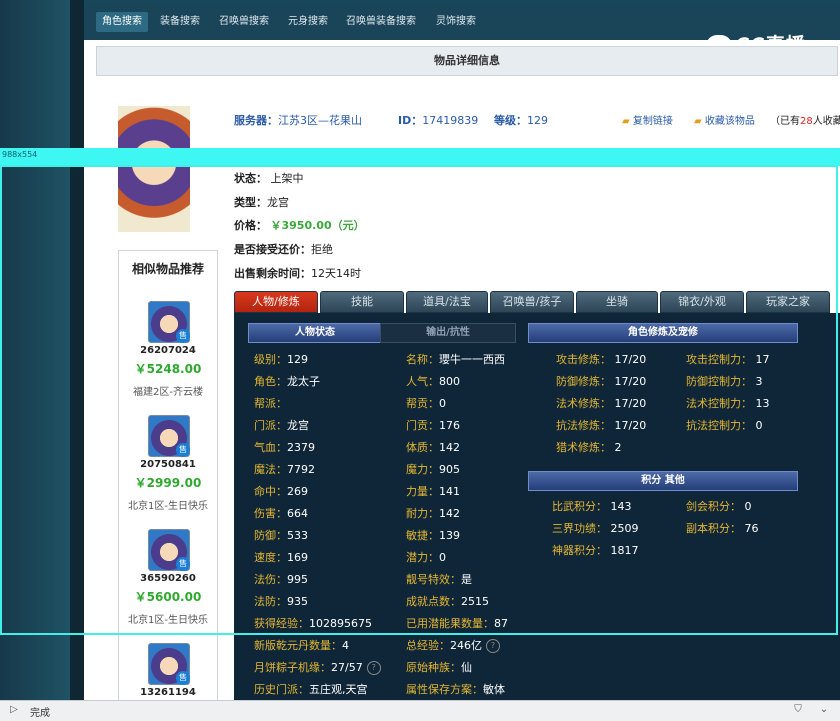 The width and height of the screenshot is (840, 721). What do you see at coordinates (453, 645) in the screenshot?
I see `stat-row: 总经验：246亿?` at bounding box center [453, 645].